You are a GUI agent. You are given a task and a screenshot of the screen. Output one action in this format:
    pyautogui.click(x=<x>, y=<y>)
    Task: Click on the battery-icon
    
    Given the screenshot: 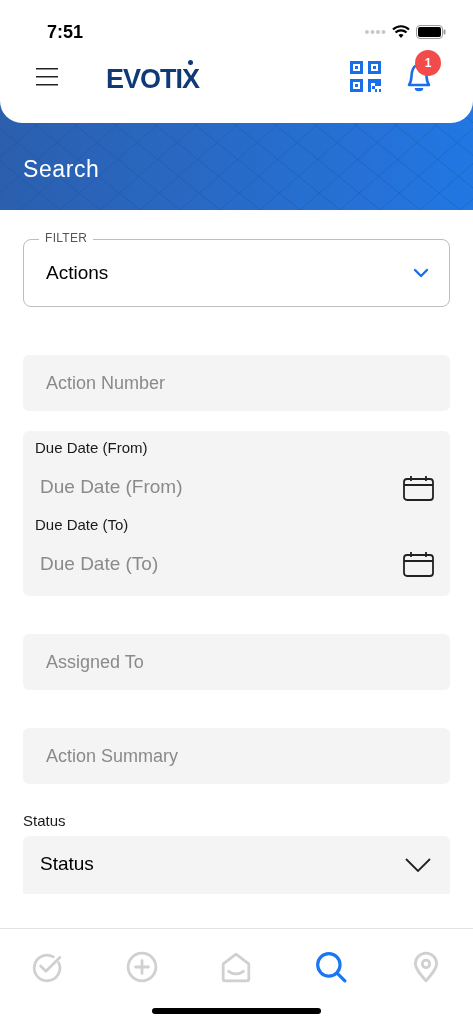 What is the action you would take?
    pyautogui.click(x=431, y=32)
    